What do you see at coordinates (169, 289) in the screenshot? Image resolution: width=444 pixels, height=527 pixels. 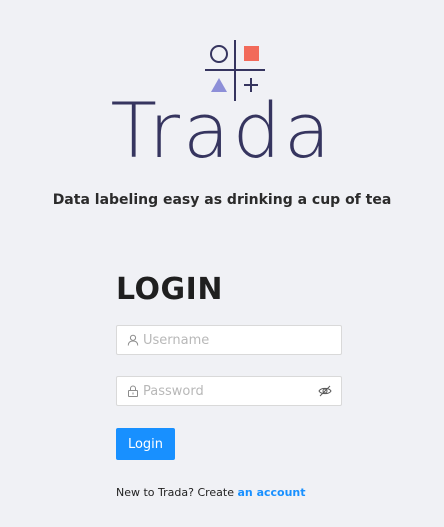 I see `login-title: LOGIN` at bounding box center [169, 289].